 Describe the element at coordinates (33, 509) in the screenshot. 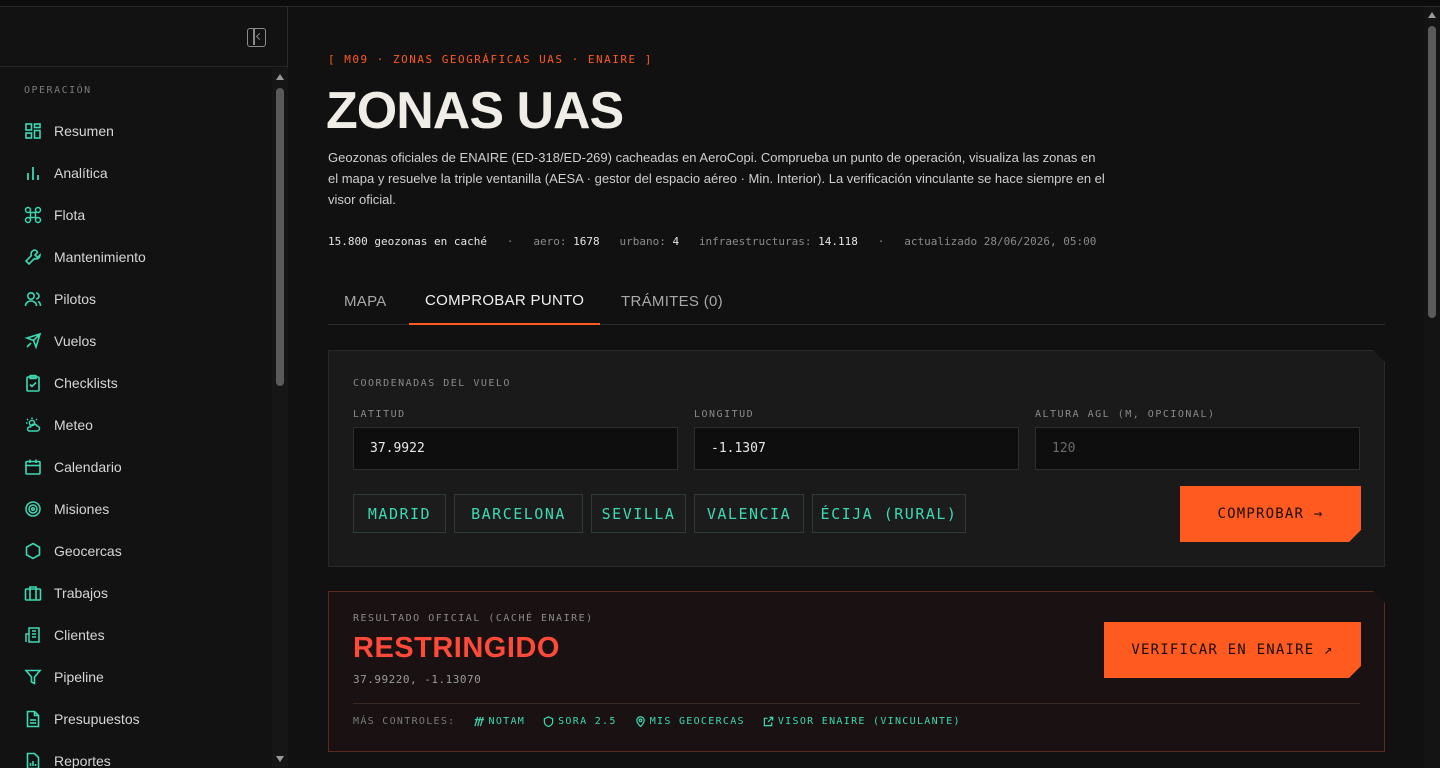

I see `target-icon` at that location.